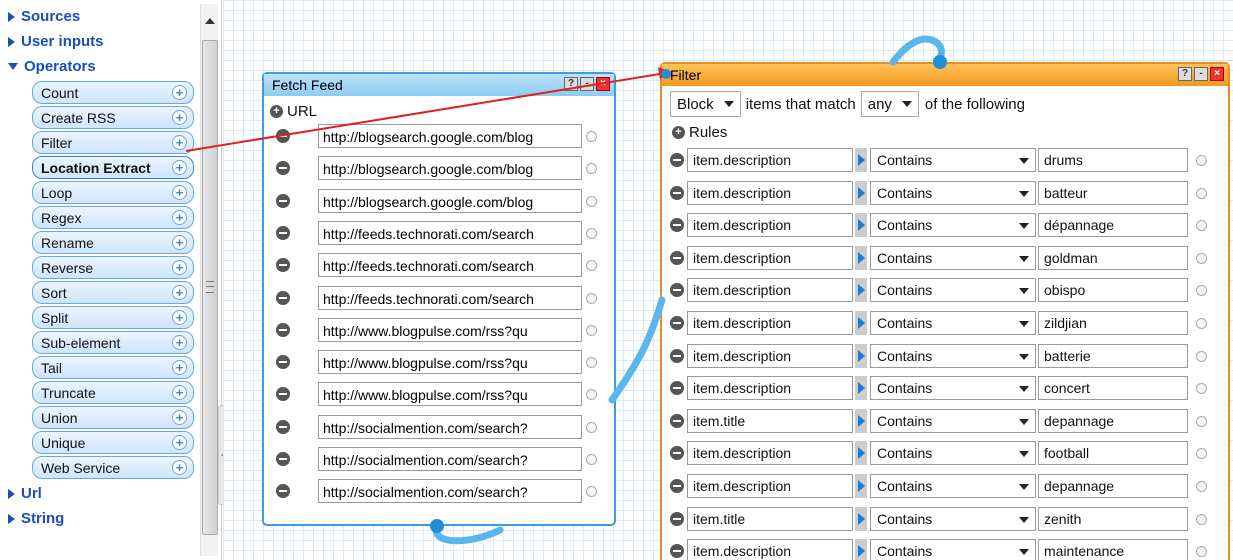 The image size is (1233, 560). What do you see at coordinates (103, 493) in the screenshot?
I see `section-url: Url` at bounding box center [103, 493].